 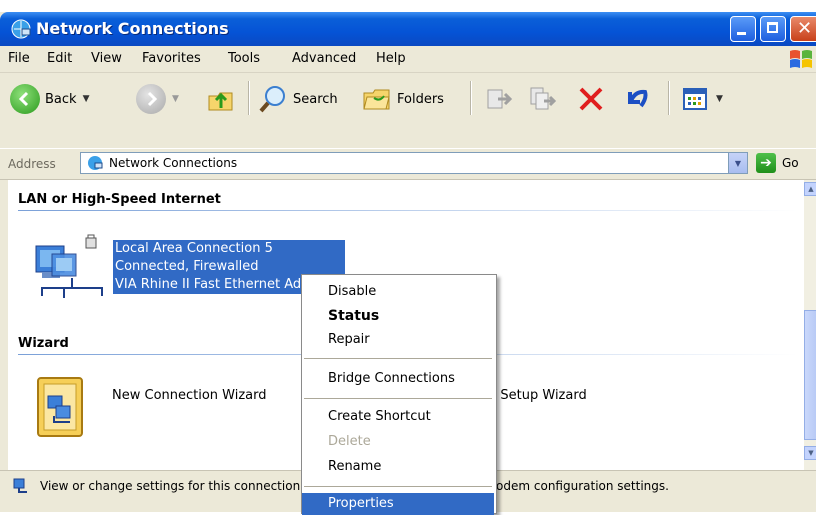 What do you see at coordinates (32, 164) in the screenshot?
I see `address-label: Address` at bounding box center [32, 164].